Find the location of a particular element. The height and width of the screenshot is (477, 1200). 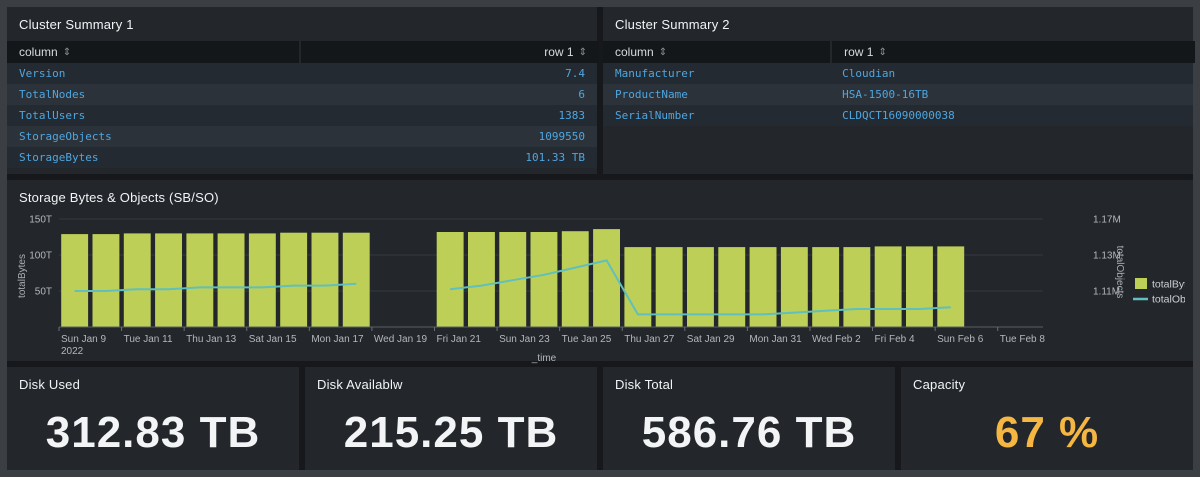

table-row-ProductName: ProductName HSA-1500-16TB is located at coordinates (898, 94).